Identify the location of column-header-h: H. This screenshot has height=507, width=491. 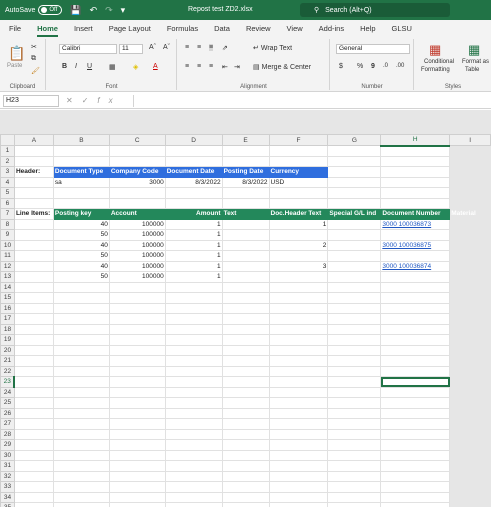
(415, 140).